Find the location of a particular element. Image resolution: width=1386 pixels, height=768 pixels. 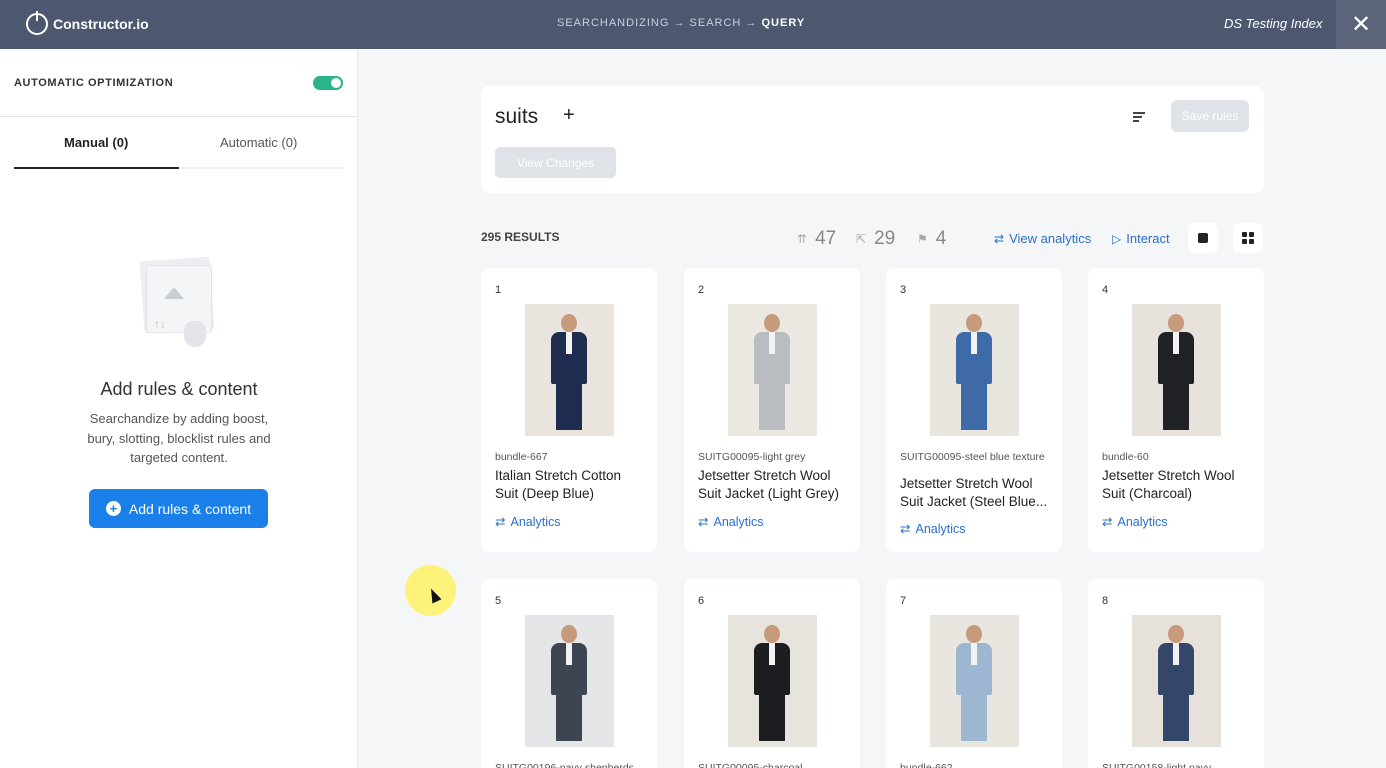

product-sku: SUITG00095-charcoal is located at coordinates (750, 765).